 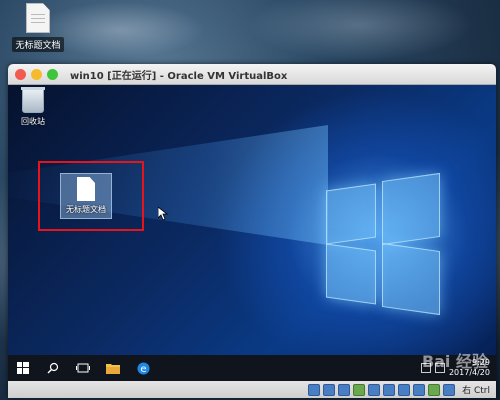 What do you see at coordinates (344, 389) in the screenshot?
I see `audio-icon` at bounding box center [344, 389].